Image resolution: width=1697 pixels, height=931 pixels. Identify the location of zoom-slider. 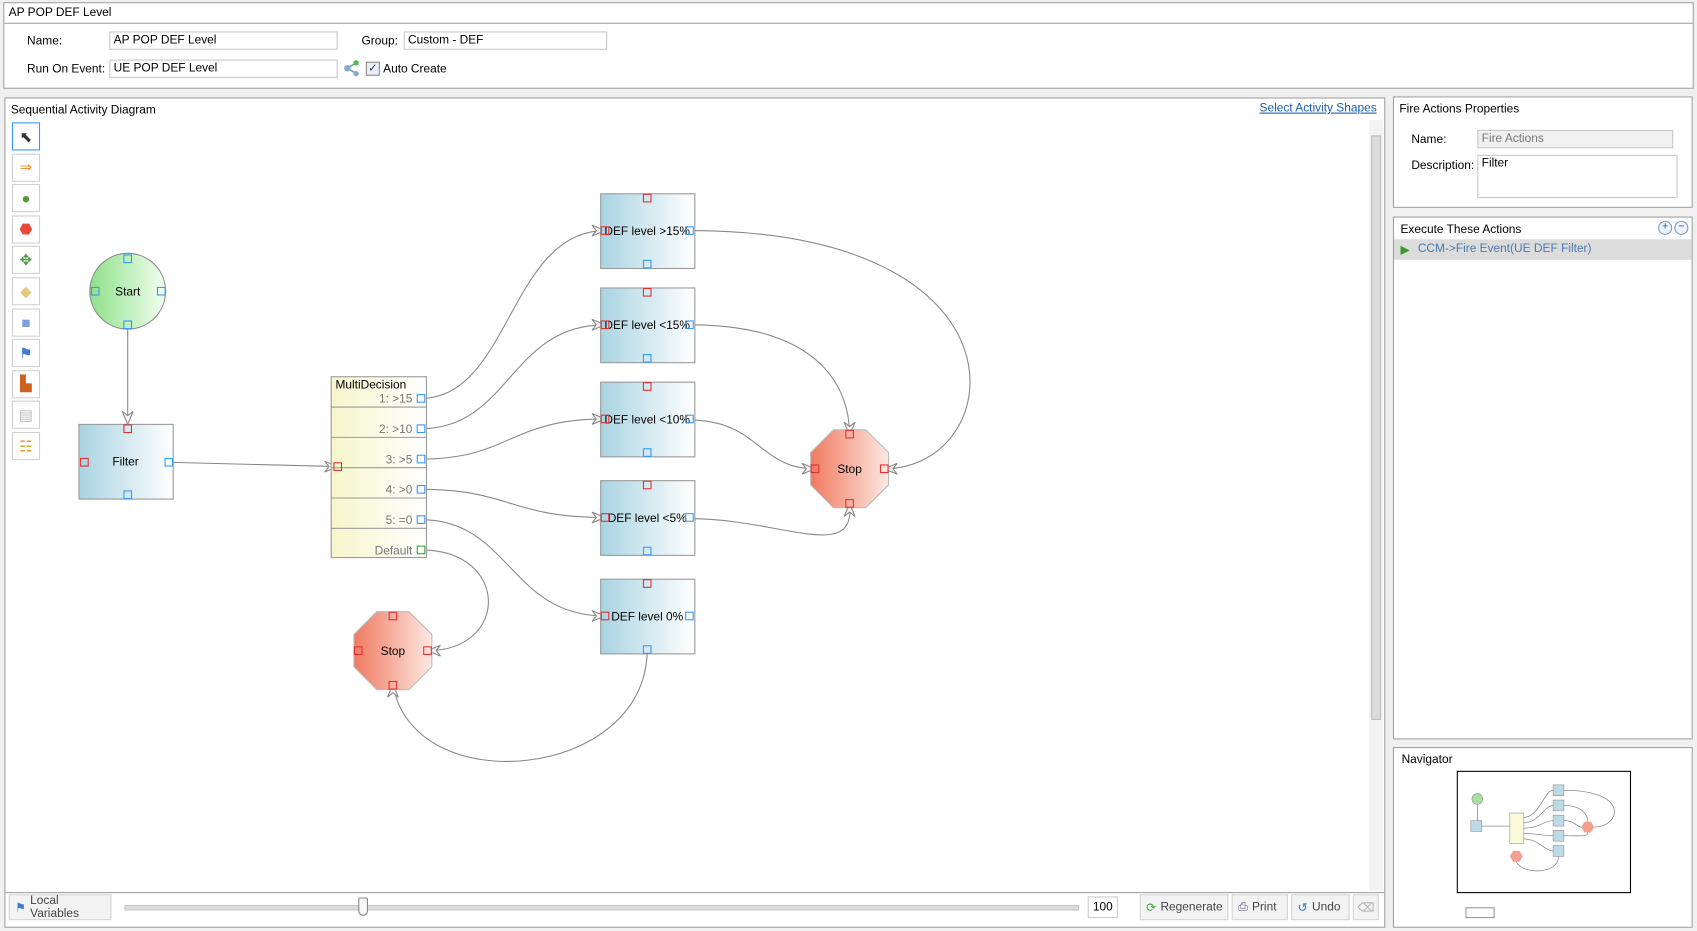
(602, 908).